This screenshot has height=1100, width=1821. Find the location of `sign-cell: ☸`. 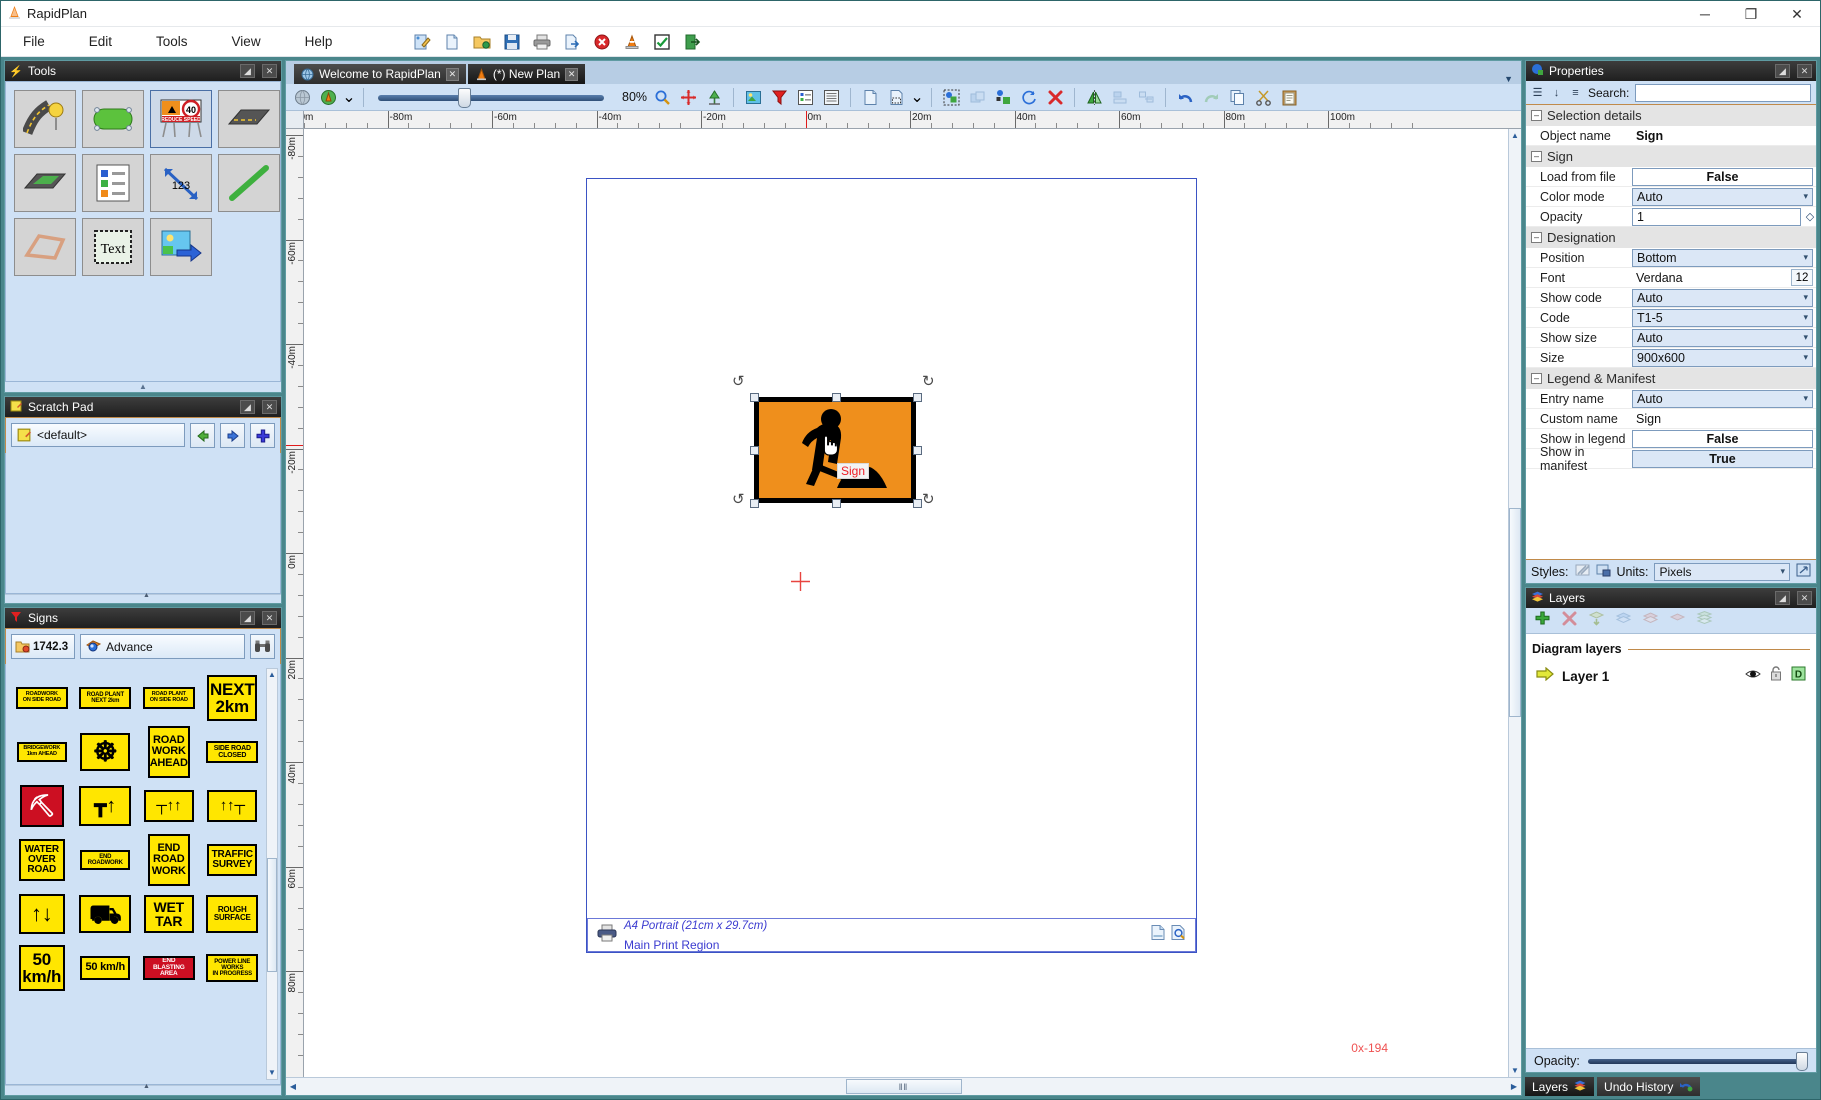

sign-cell: ☸ is located at coordinates (106, 752).